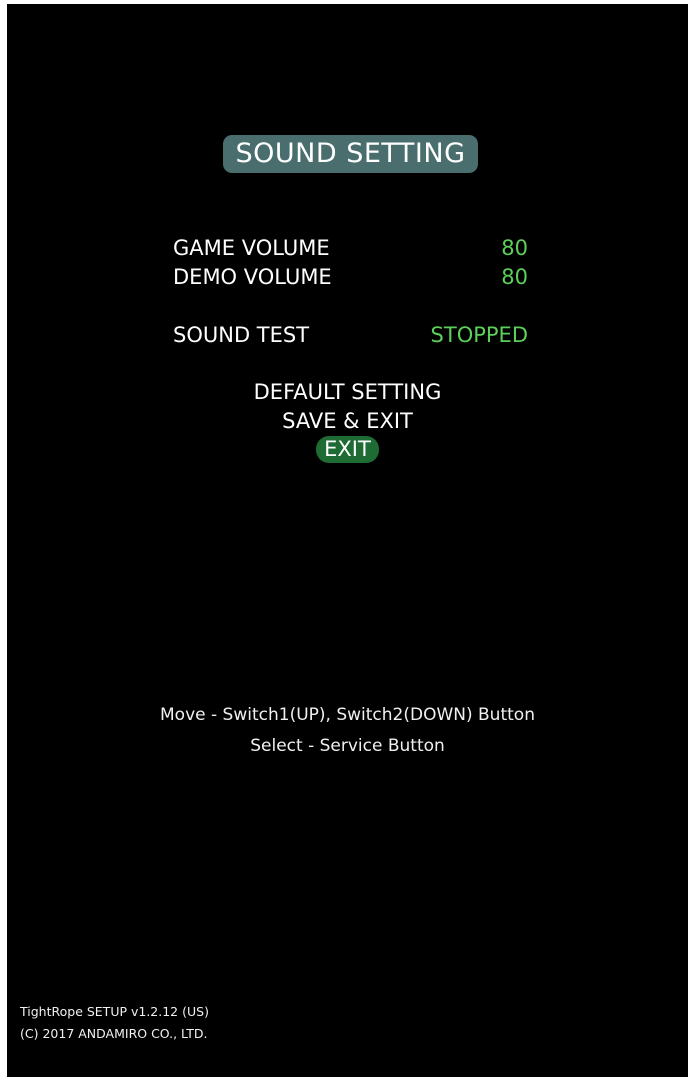 This screenshot has height=1077, width=688. Describe the element at coordinates (114, 1011) in the screenshot. I see `version-text: TightRope SETUP v1.2.12 (US)` at that location.